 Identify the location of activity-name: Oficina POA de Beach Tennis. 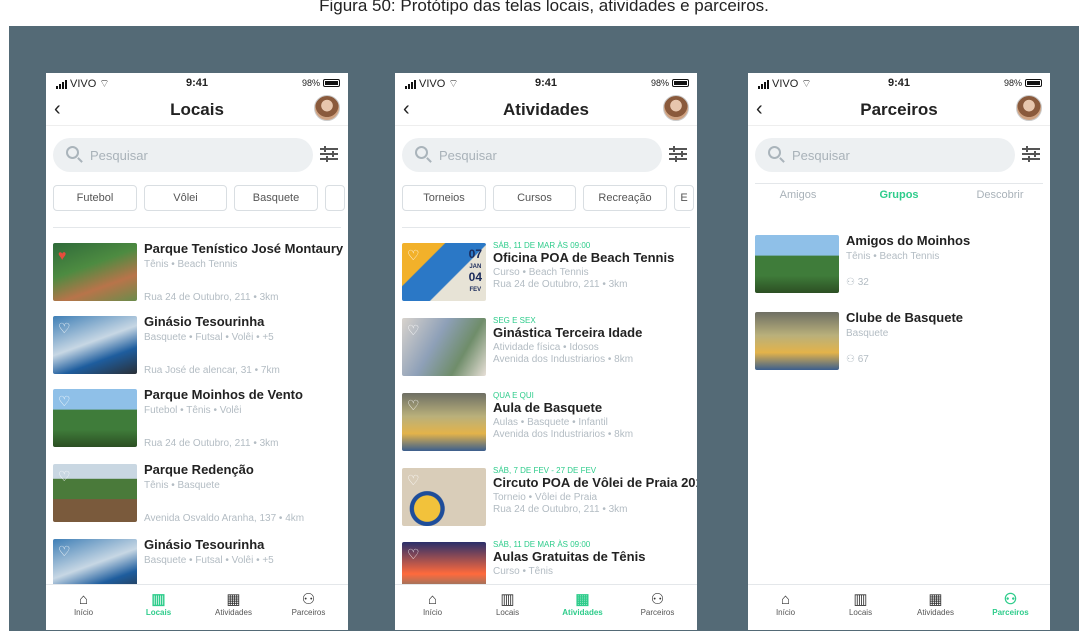
(584, 257).